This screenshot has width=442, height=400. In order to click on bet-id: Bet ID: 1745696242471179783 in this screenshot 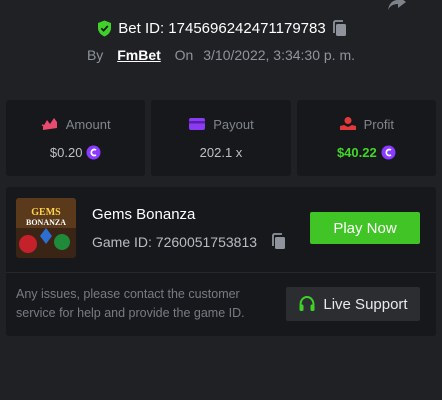, I will do `click(222, 28)`.